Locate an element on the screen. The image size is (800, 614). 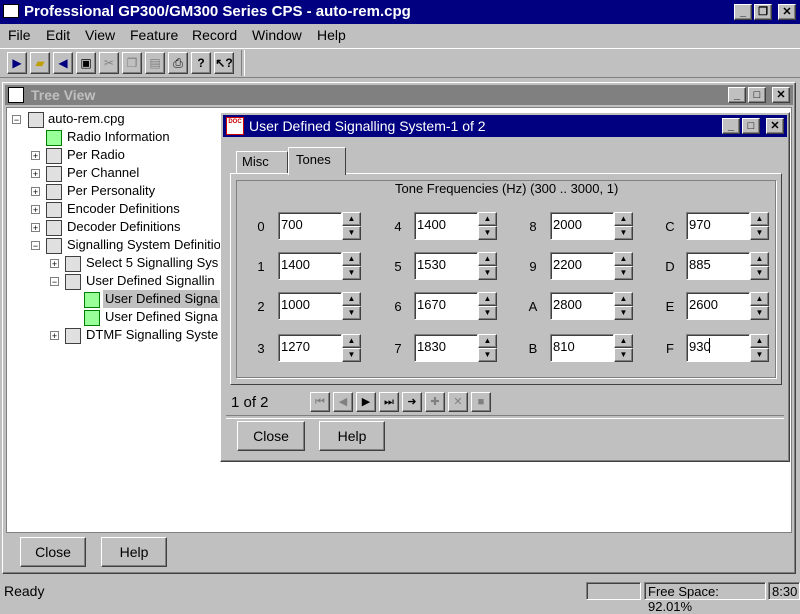
spin-up-9: ▲ is located at coordinates (623, 259).